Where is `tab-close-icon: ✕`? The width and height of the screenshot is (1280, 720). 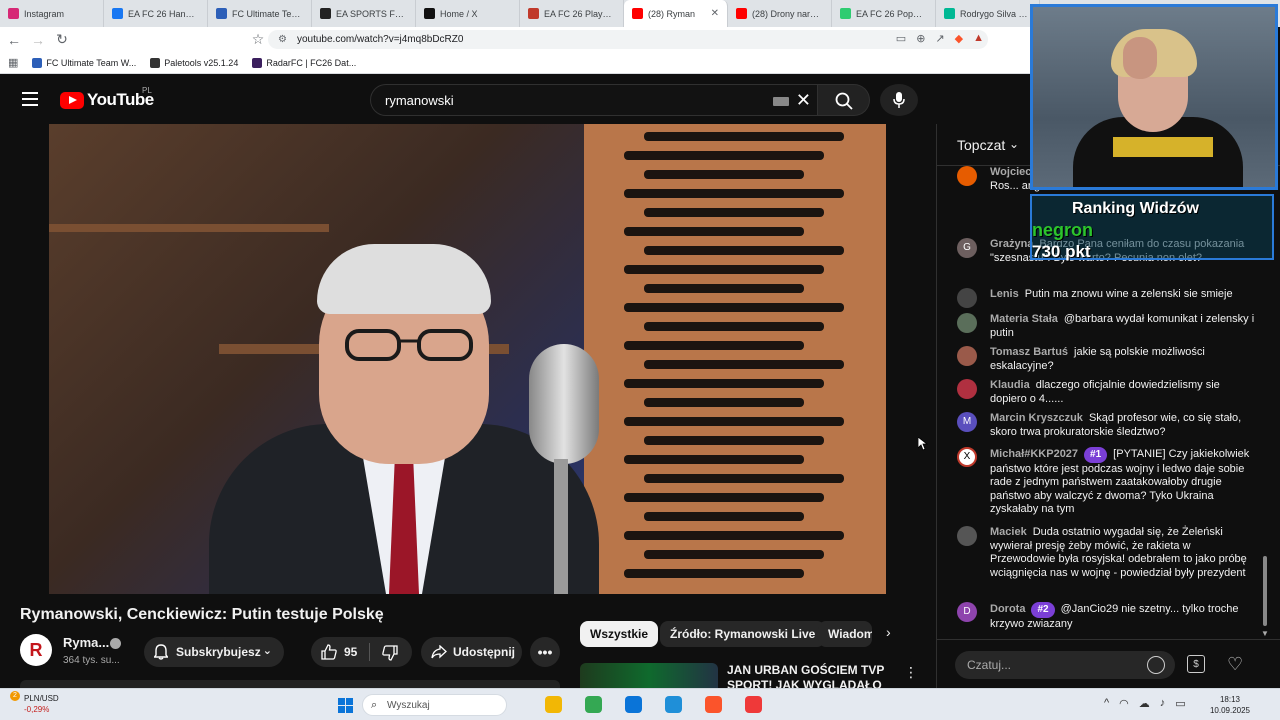
tab-close-icon: ✕ is located at coordinates (715, 13).